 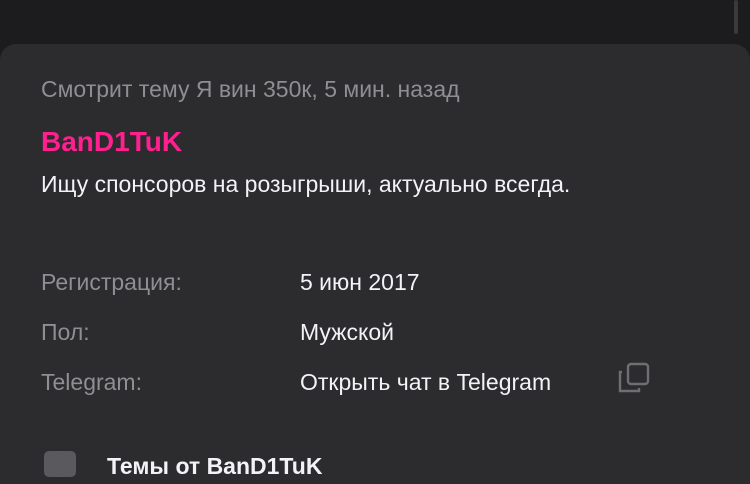 What do you see at coordinates (111, 142) in the screenshot?
I see `username: BanD1TuK` at bounding box center [111, 142].